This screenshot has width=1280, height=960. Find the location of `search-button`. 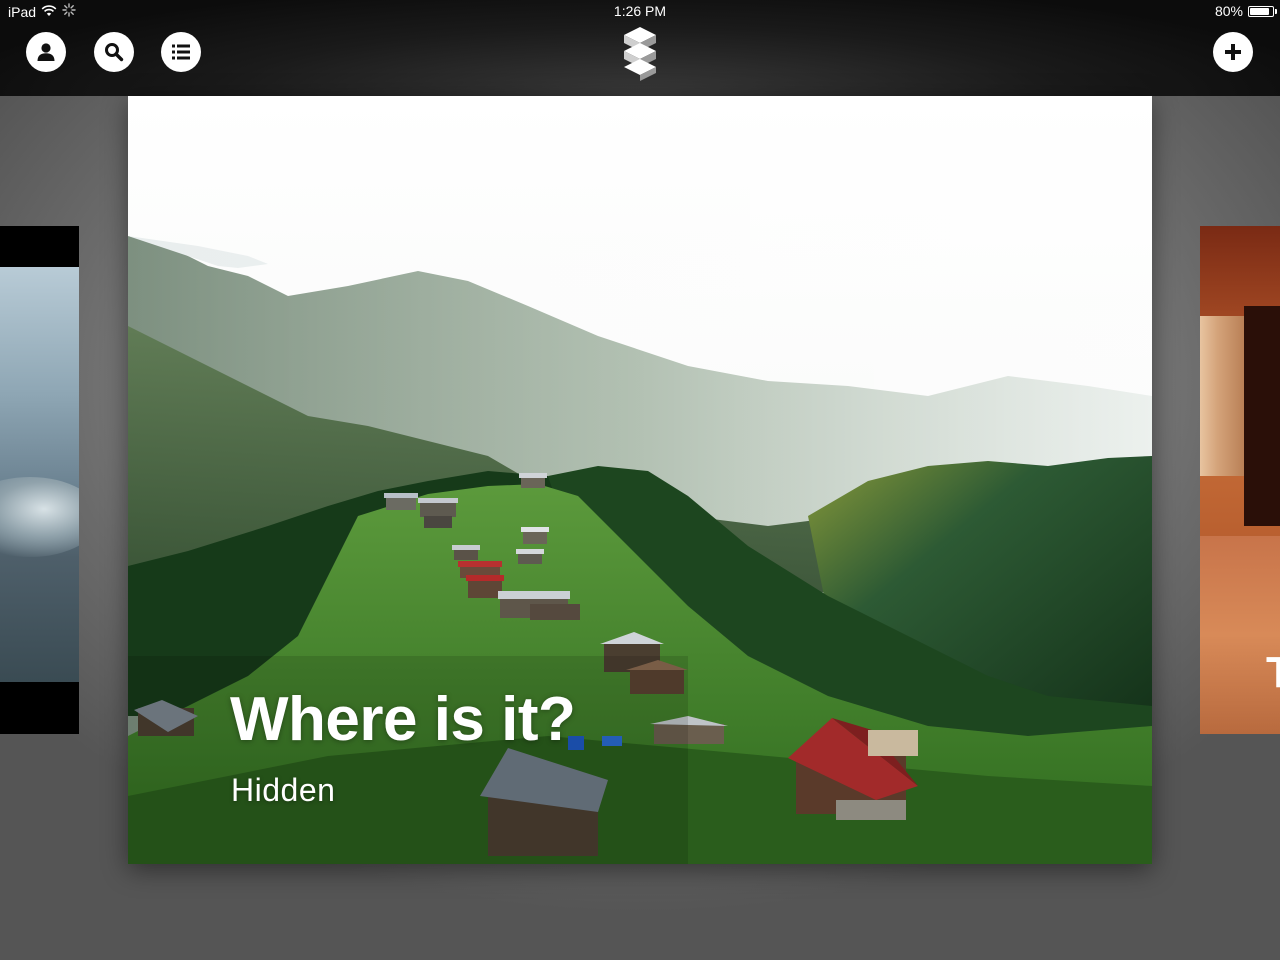

search-button is located at coordinates (114, 52).